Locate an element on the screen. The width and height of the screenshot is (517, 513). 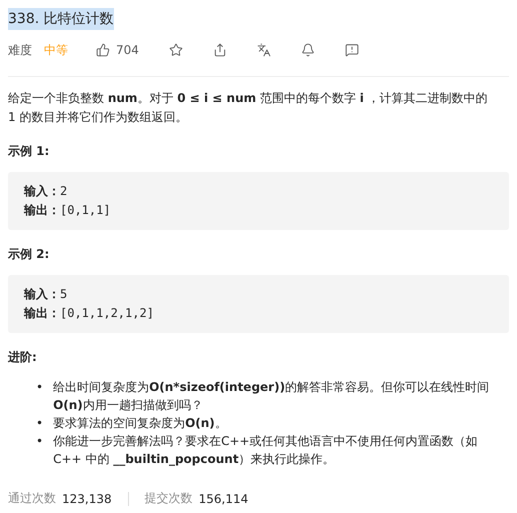
stat-value: 123,138 is located at coordinates (87, 499).